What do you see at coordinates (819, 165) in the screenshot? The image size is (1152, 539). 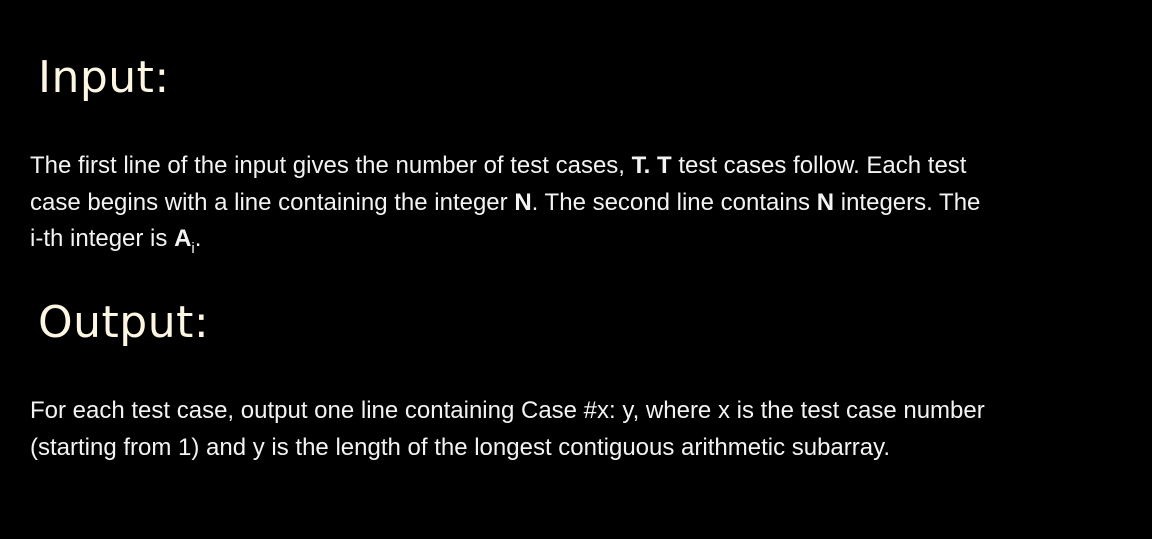 I see `input-line-1-text-end: test cases follow. Each test` at bounding box center [819, 165].